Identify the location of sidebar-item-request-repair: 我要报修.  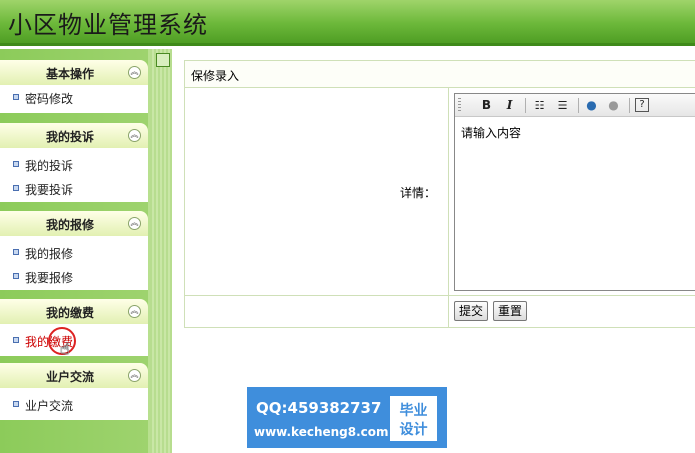
(74, 276).